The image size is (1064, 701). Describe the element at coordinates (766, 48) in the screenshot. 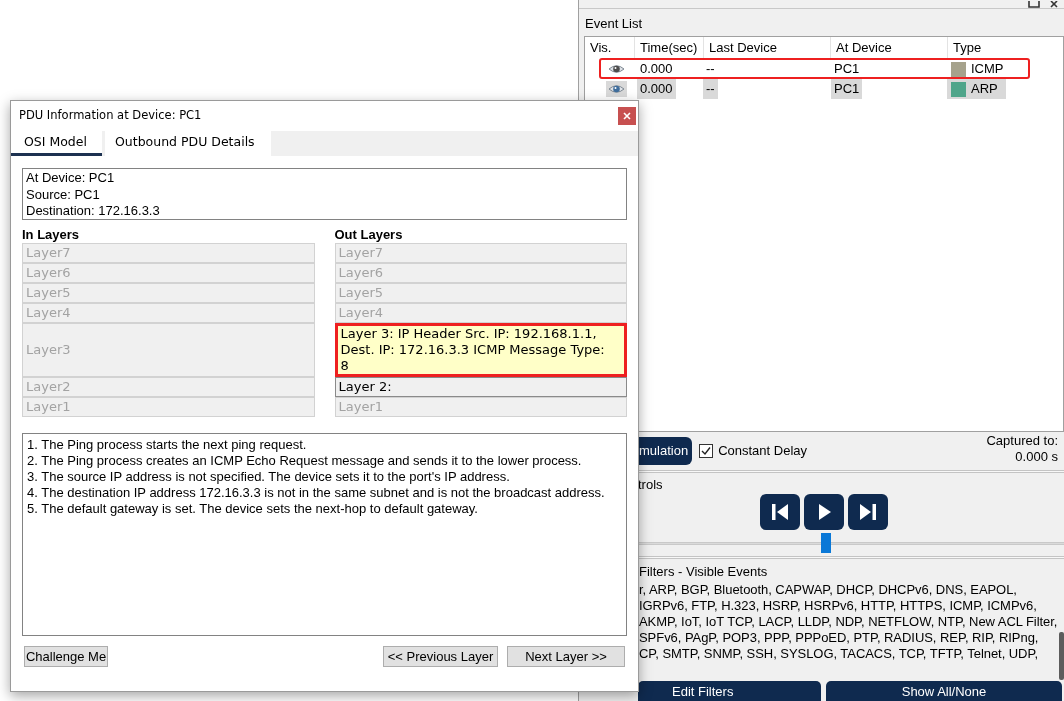

I see `column-header: Last Device` at that location.